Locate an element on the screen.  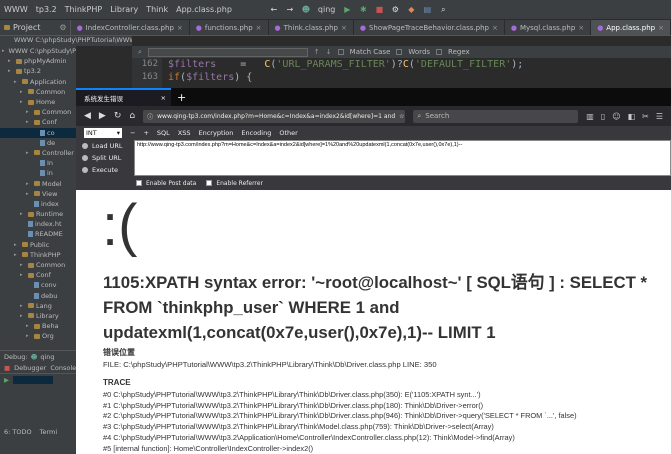
tree-item: In is located at coordinates (38, 163).